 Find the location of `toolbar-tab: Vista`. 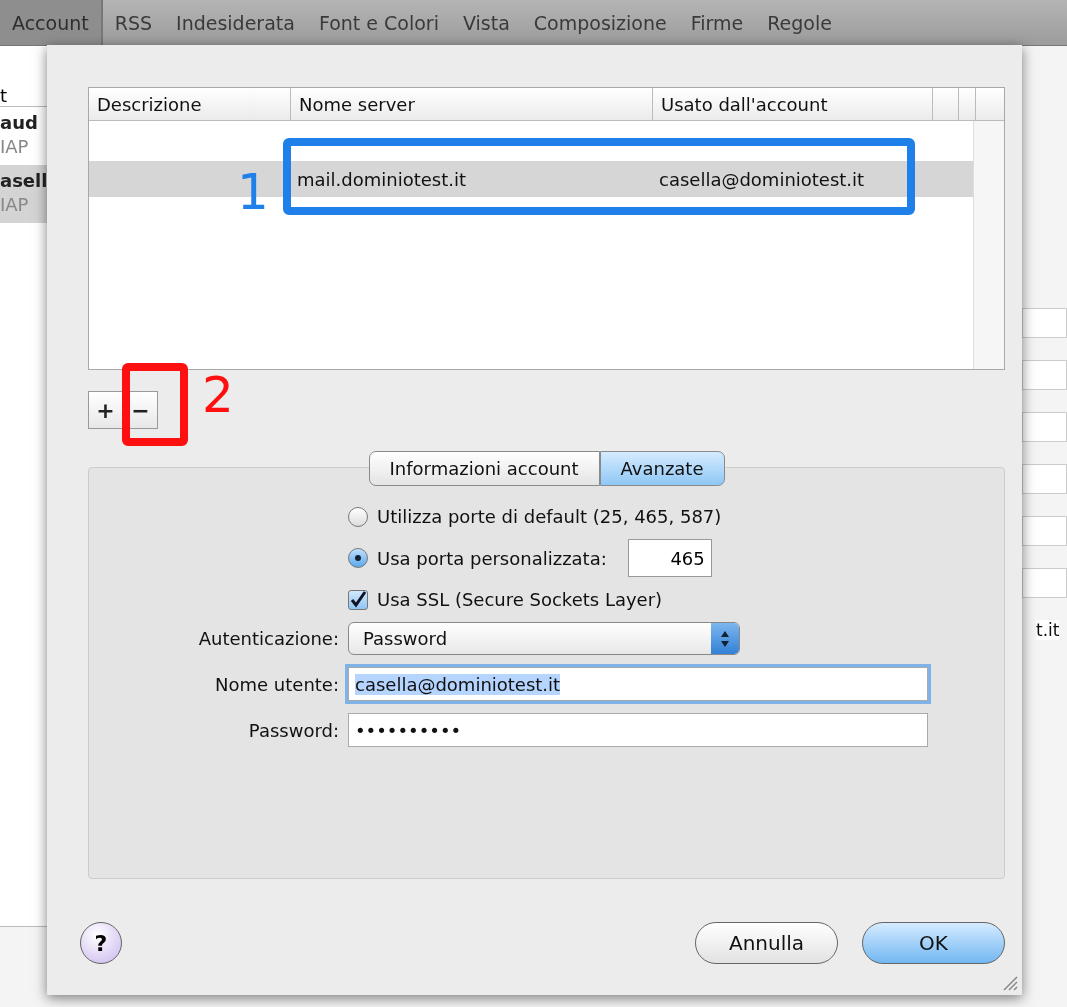

toolbar-tab: Vista is located at coordinates (486, 22).